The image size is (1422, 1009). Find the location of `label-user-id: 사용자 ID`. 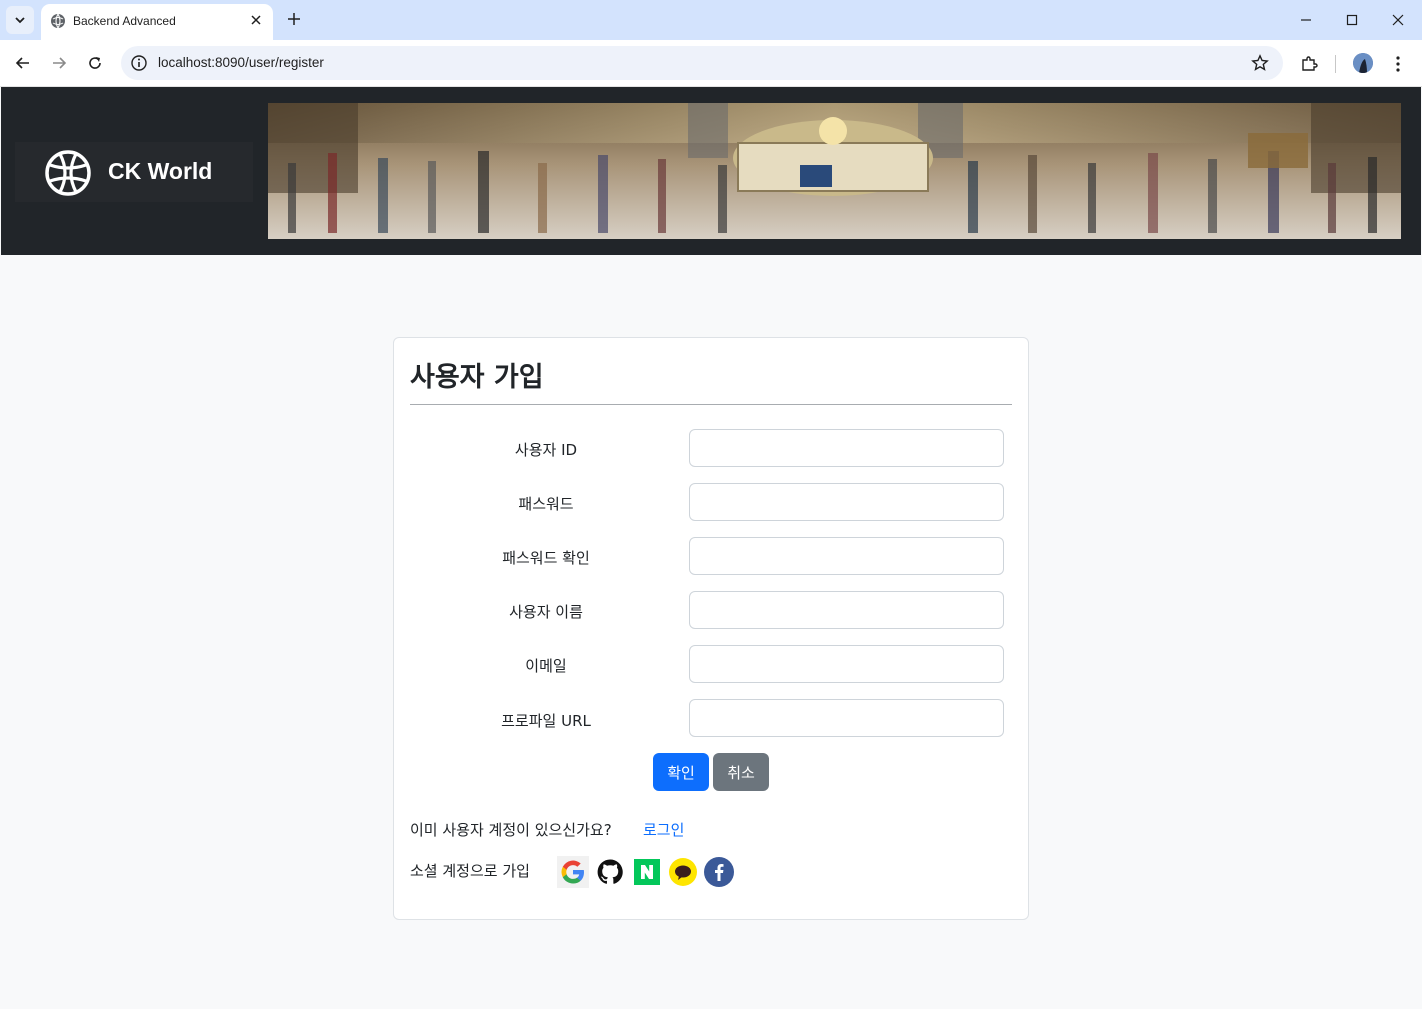

label-user-id: 사용자 ID is located at coordinates (546, 450).